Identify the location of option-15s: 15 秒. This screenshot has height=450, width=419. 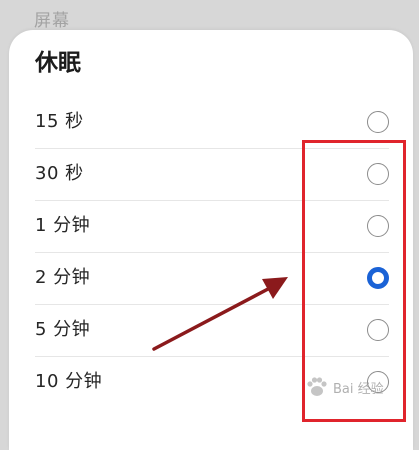
(212, 123).